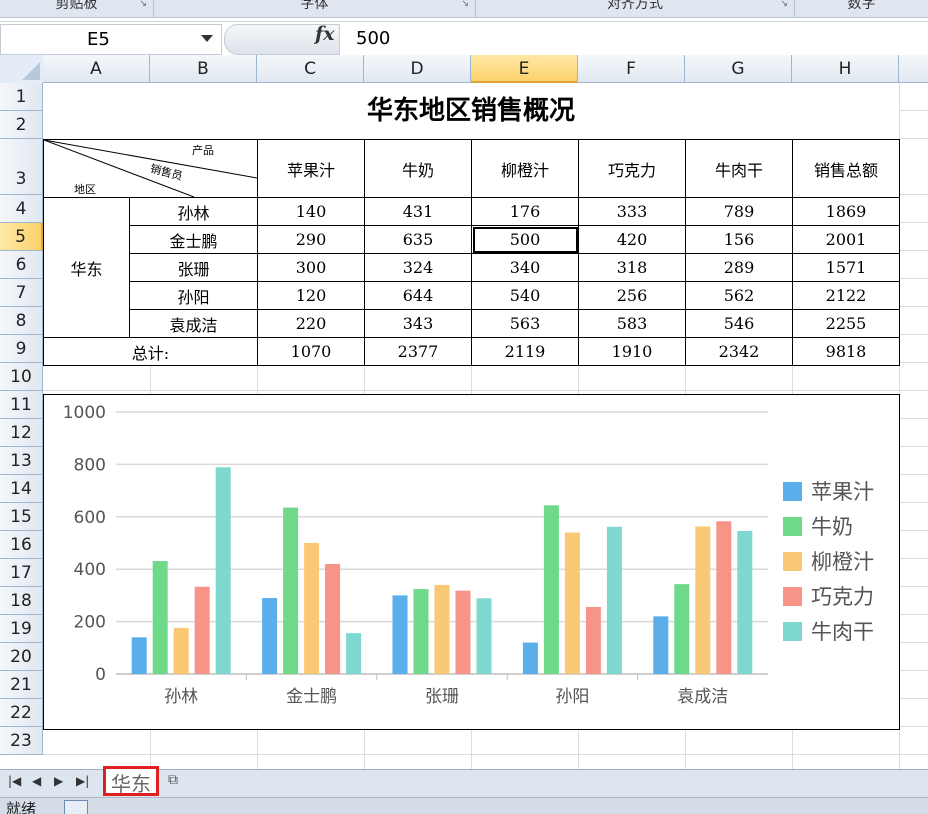 This screenshot has width=928, height=814. Describe the element at coordinates (525, 211) in the screenshot. I see `value-cell: 176` at that location.